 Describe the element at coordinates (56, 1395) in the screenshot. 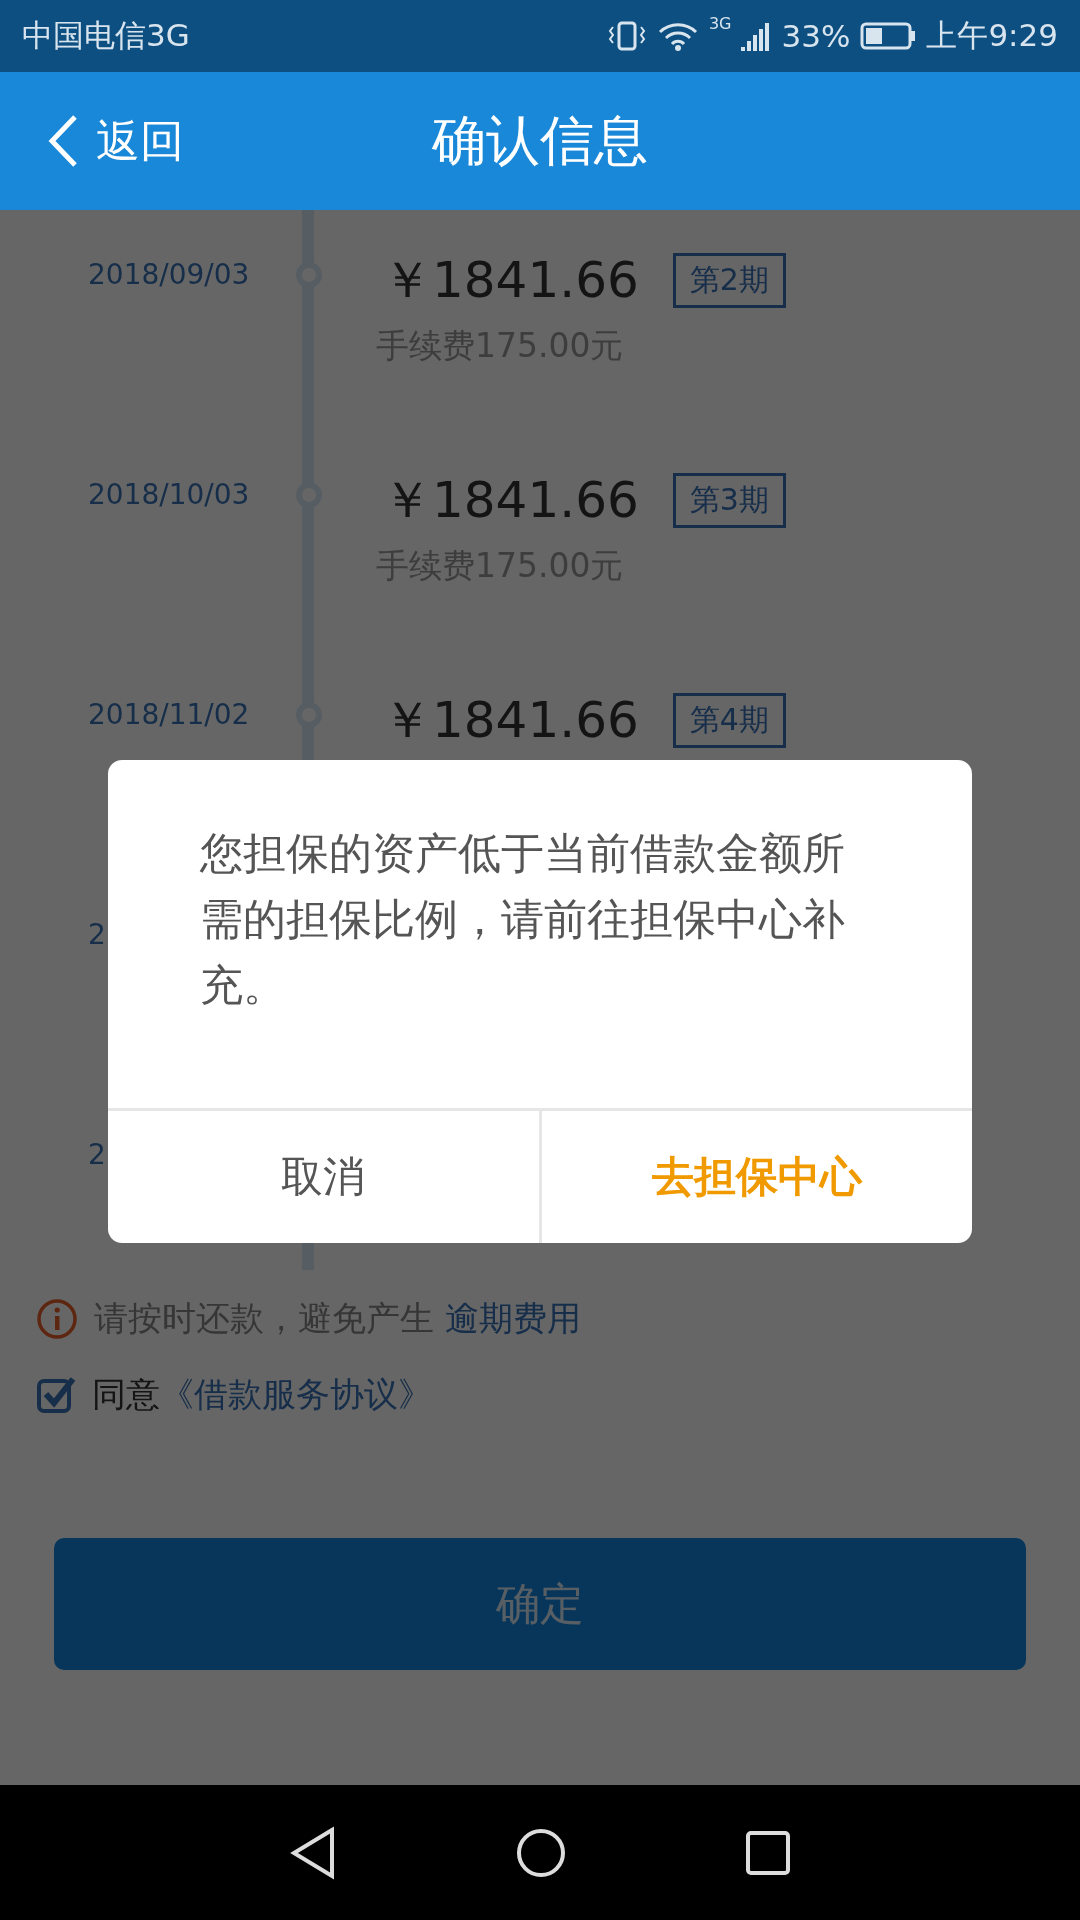

I see `checkbox` at that location.